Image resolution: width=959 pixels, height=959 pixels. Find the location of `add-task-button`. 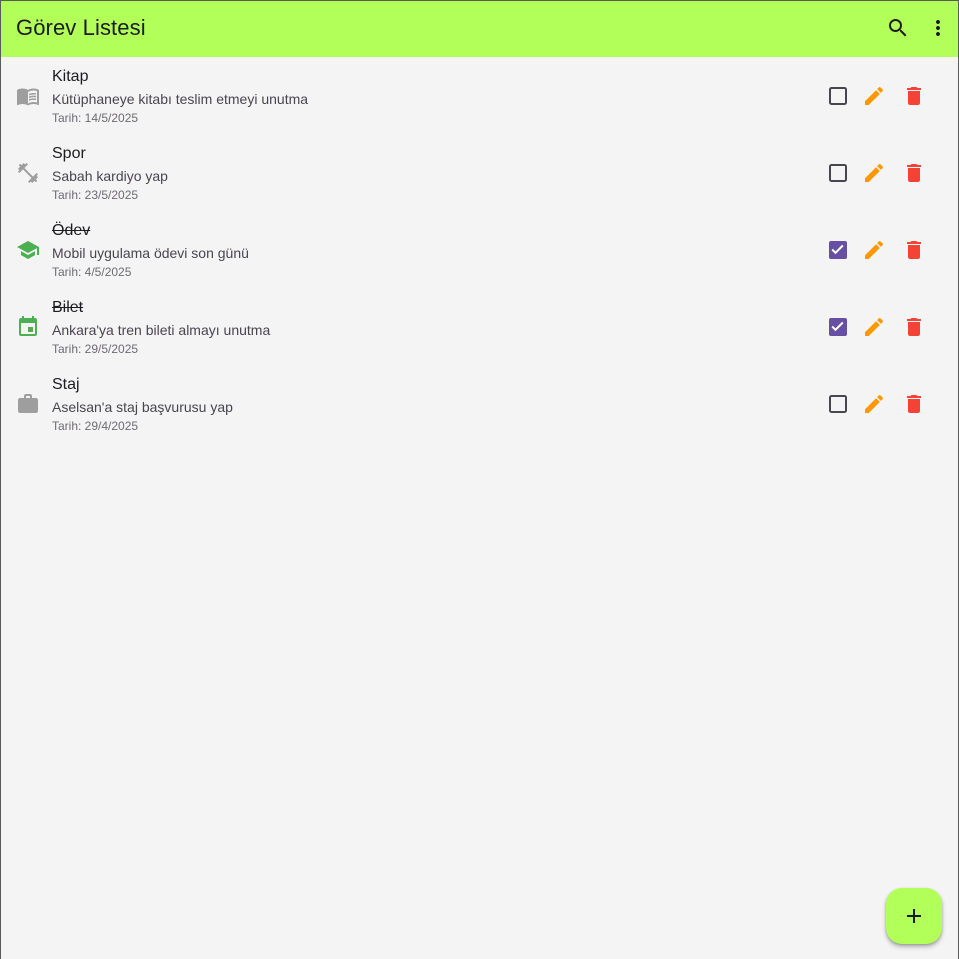

add-task-button is located at coordinates (914, 916).